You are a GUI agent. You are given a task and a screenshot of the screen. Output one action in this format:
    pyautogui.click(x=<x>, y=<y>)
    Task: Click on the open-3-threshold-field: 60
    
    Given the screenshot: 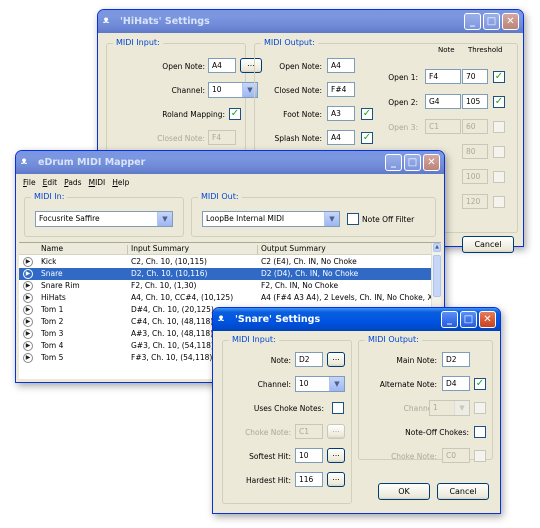 What is the action you would take?
    pyautogui.click(x=475, y=126)
    